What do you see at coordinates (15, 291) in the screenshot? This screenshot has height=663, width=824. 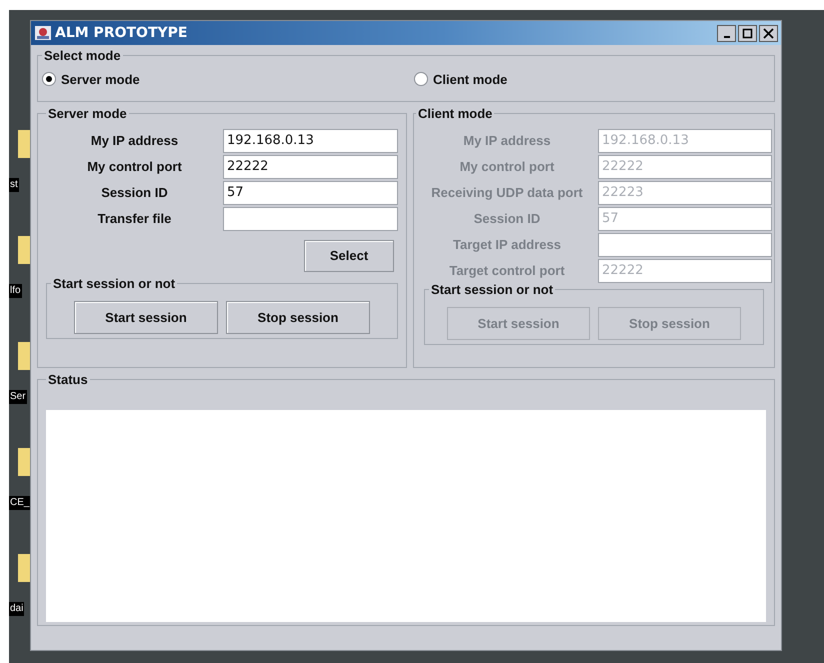 I see `desktop-icon-label: lfo` at bounding box center [15, 291].